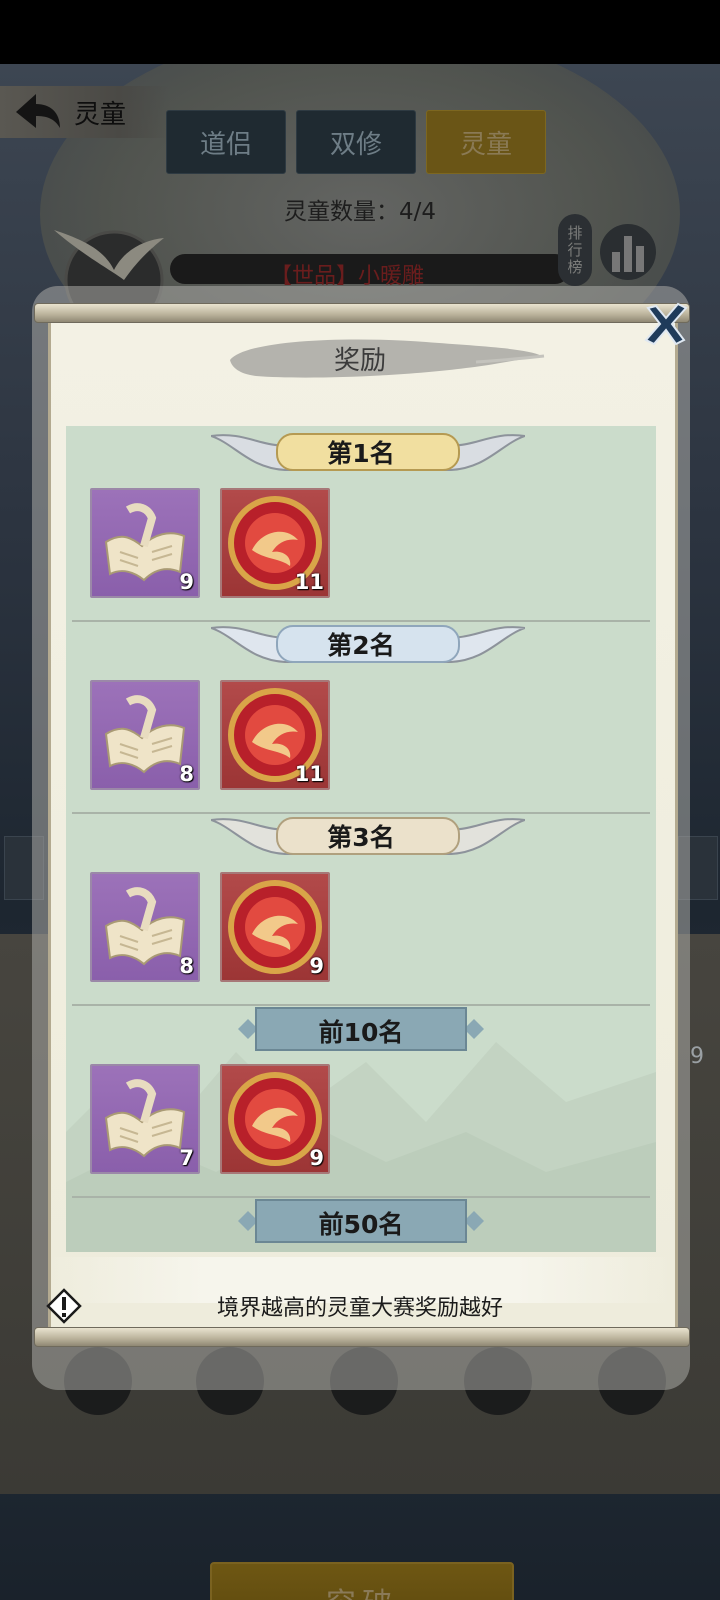  I want to click on status-bar, so click(360, 32).